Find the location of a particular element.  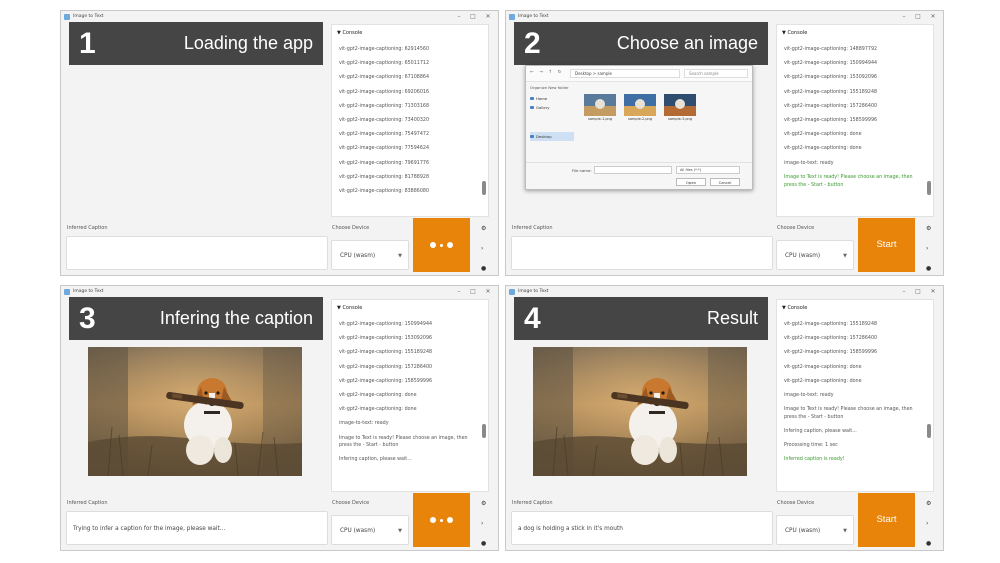

device-label: Choose Device is located at coordinates (796, 228).